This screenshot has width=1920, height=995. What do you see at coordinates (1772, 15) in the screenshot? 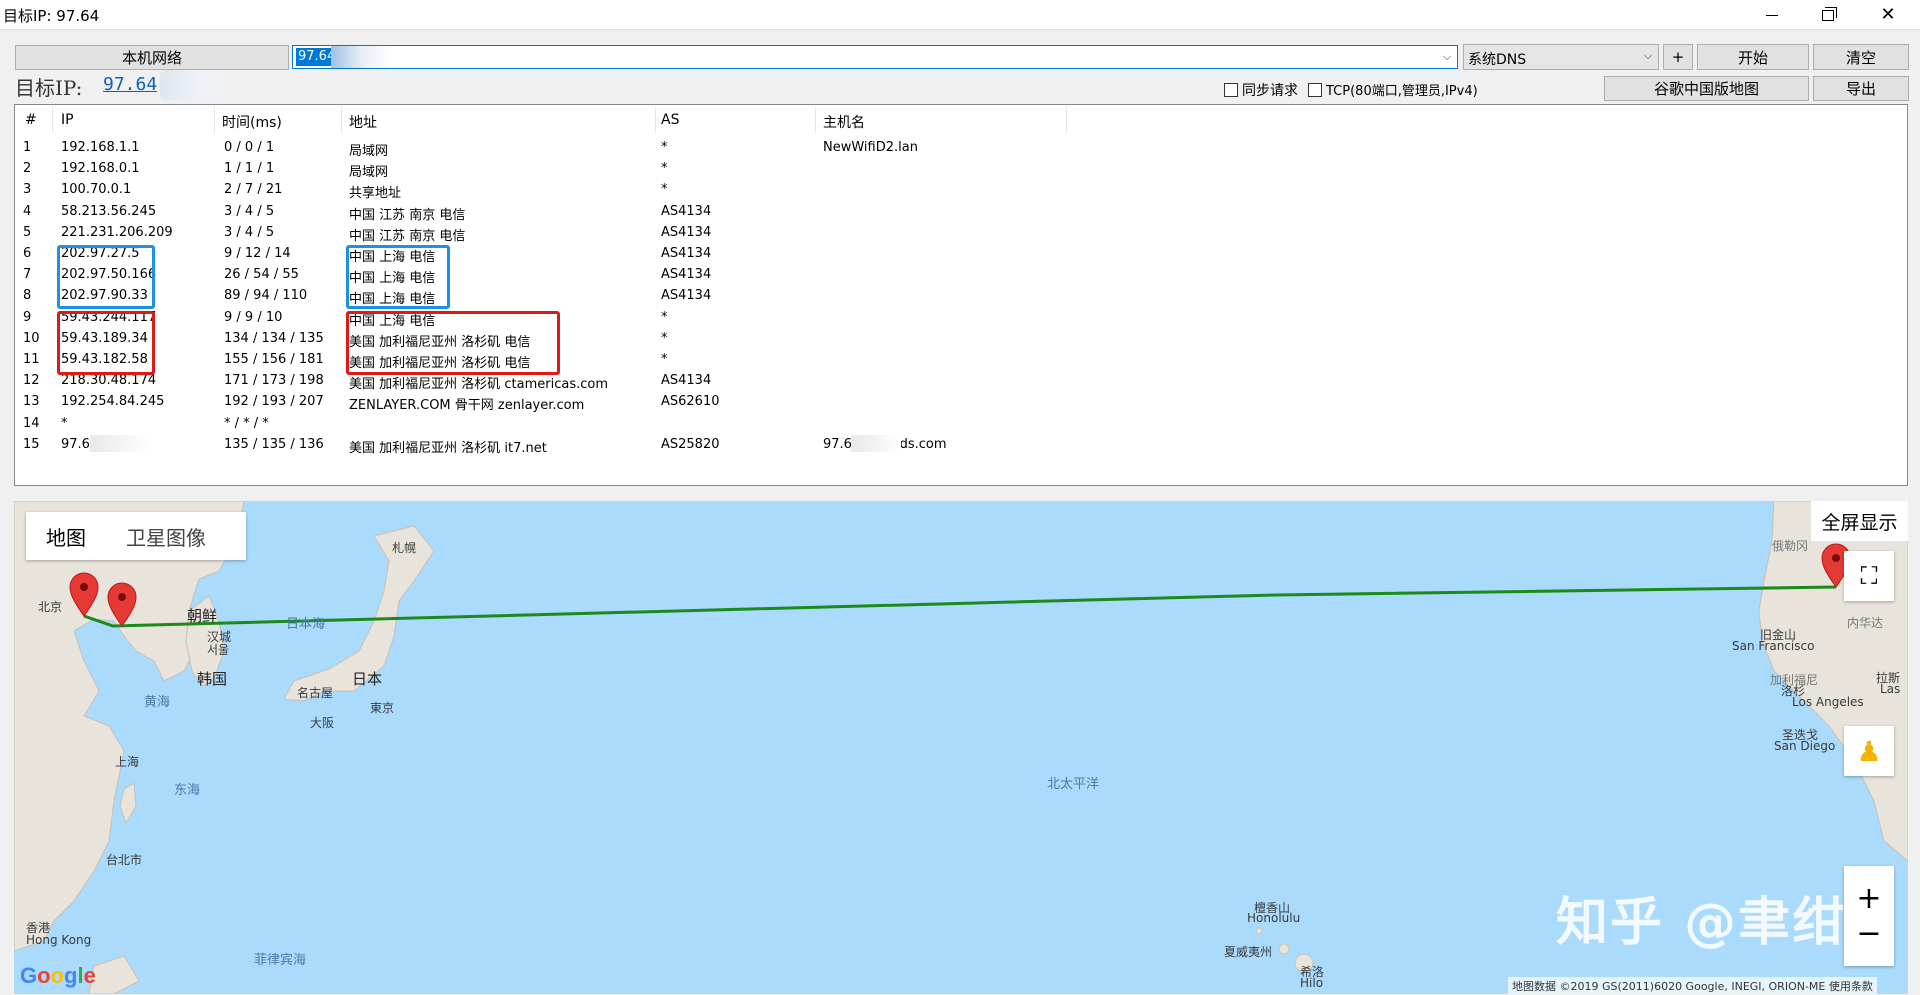
I see `minimize-button` at bounding box center [1772, 15].